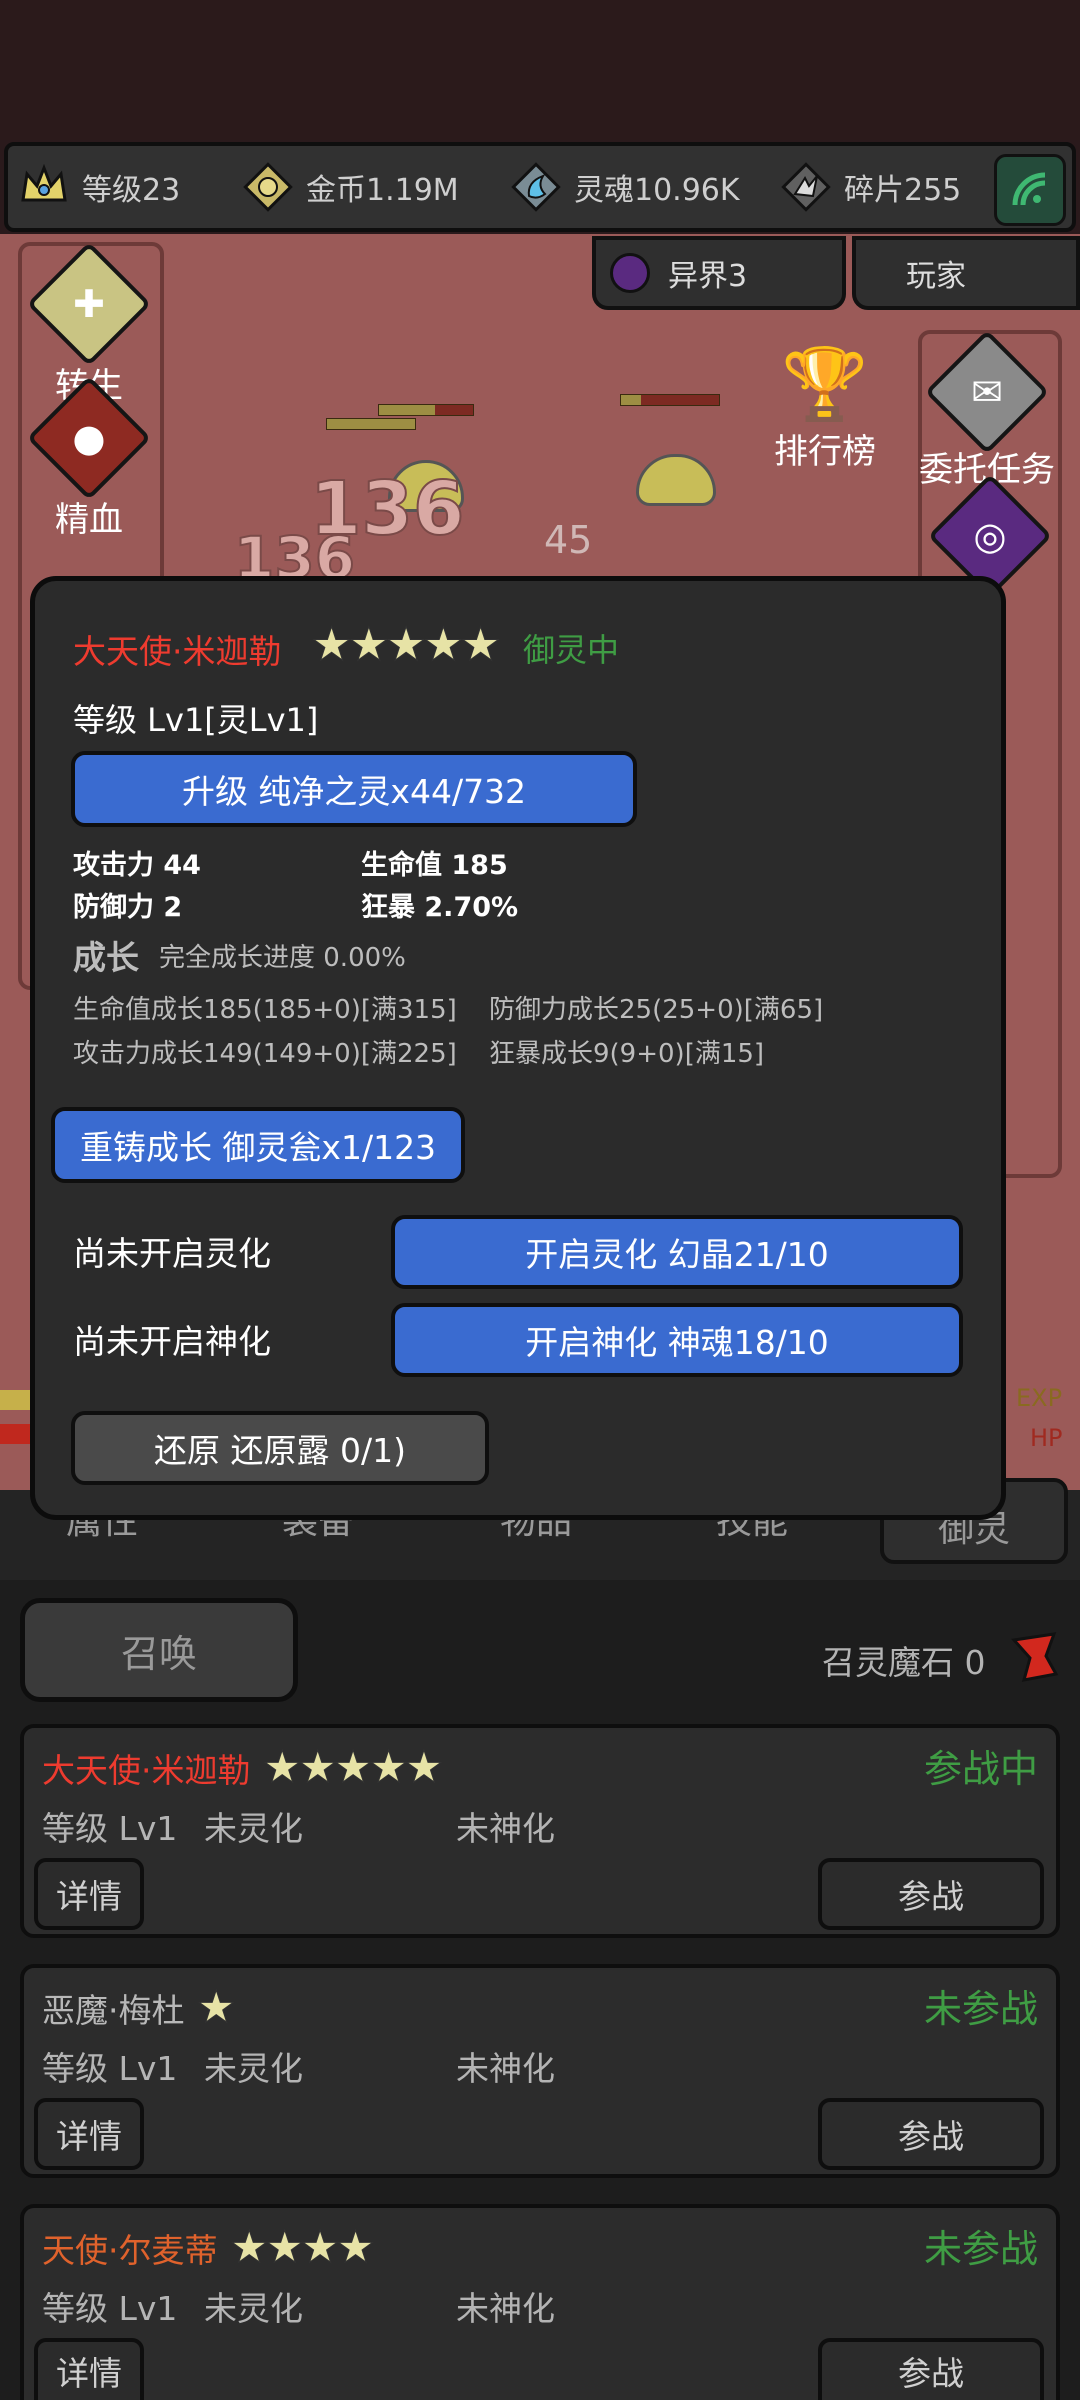 The image size is (1080, 2400). What do you see at coordinates (172, 1341) in the screenshot?
I see `divine-status-text: 尚未开启神化` at bounding box center [172, 1341].